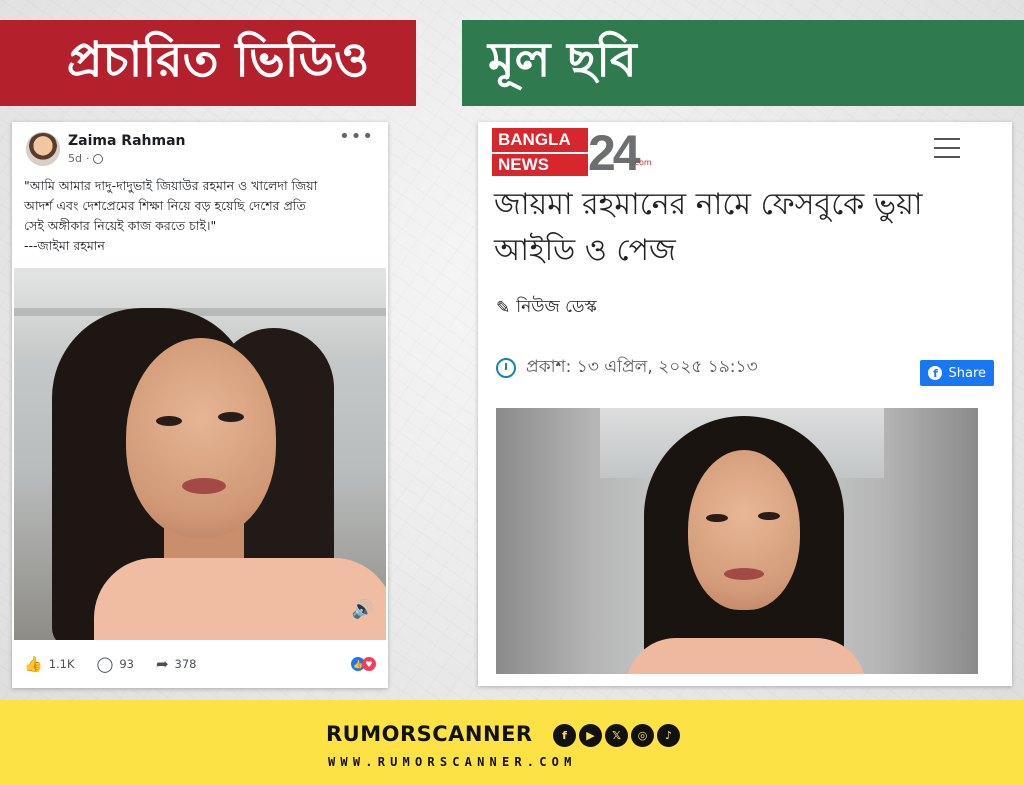  What do you see at coordinates (115, 664) in the screenshot?
I see `comment-button: ◯ 93` at bounding box center [115, 664].